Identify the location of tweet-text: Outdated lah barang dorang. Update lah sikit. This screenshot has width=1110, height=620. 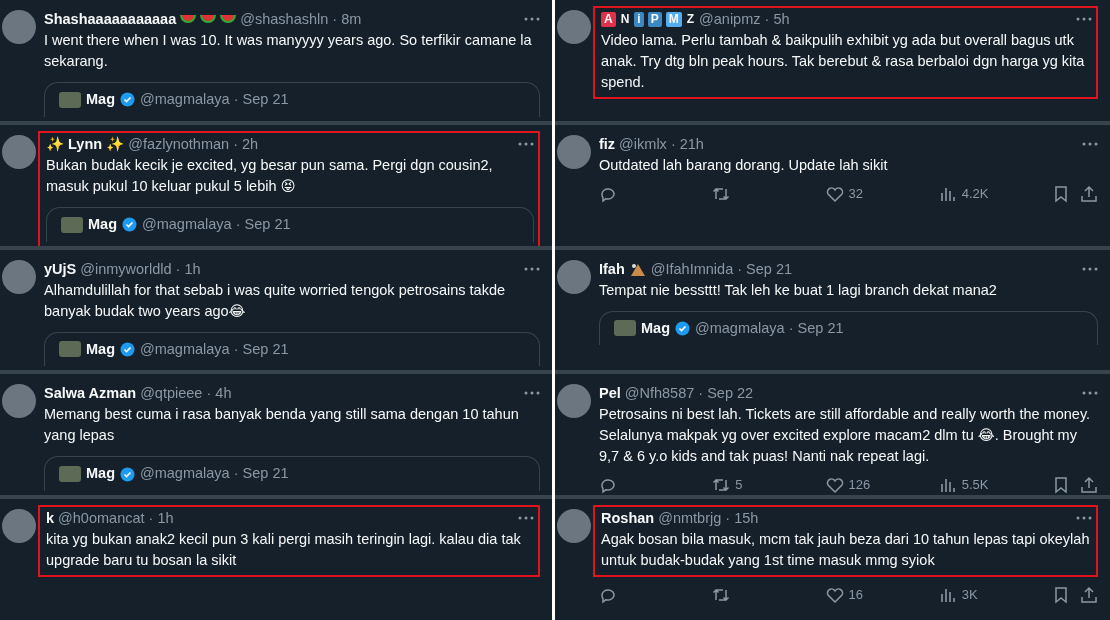
(744, 165).